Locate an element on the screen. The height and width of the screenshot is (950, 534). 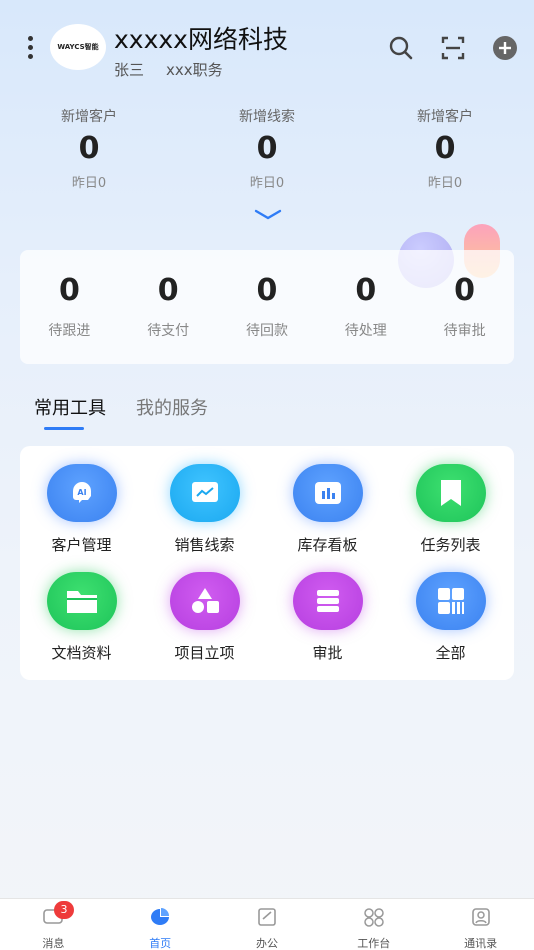
pending-summary-card: 0 待跟进 0 待支付 0 待回款 0 待处理 0 待审批 is located at coordinates (267, 307).